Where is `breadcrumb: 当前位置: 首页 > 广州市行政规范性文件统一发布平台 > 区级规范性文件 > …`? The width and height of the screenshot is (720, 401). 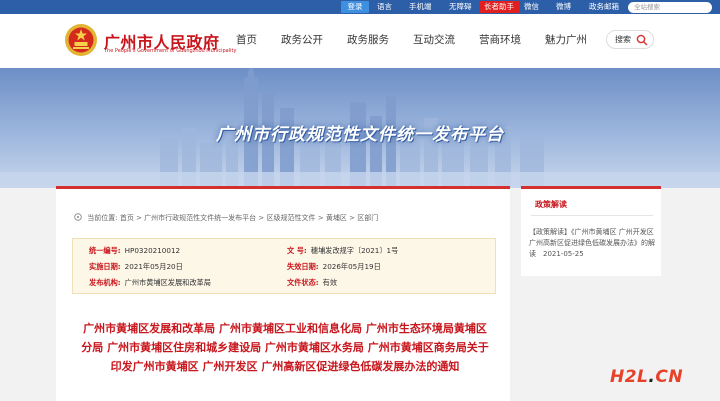 breadcrumb: 当前位置: 首页 > 广州市行政规范性文件统一发布平台 > 区级规范性文件 > … is located at coordinates (226, 218).